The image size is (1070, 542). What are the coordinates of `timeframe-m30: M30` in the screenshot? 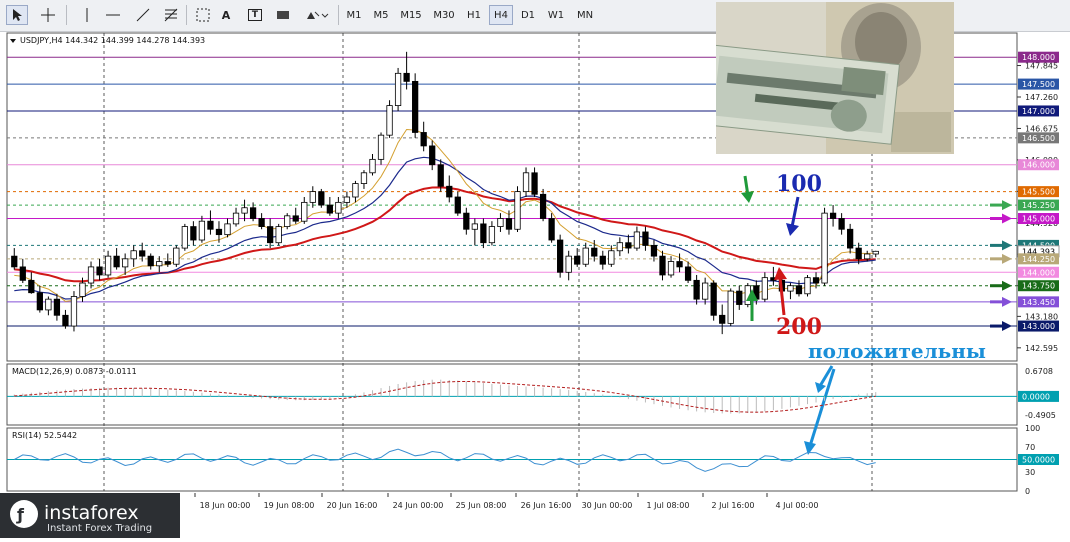 It's located at (444, 15).